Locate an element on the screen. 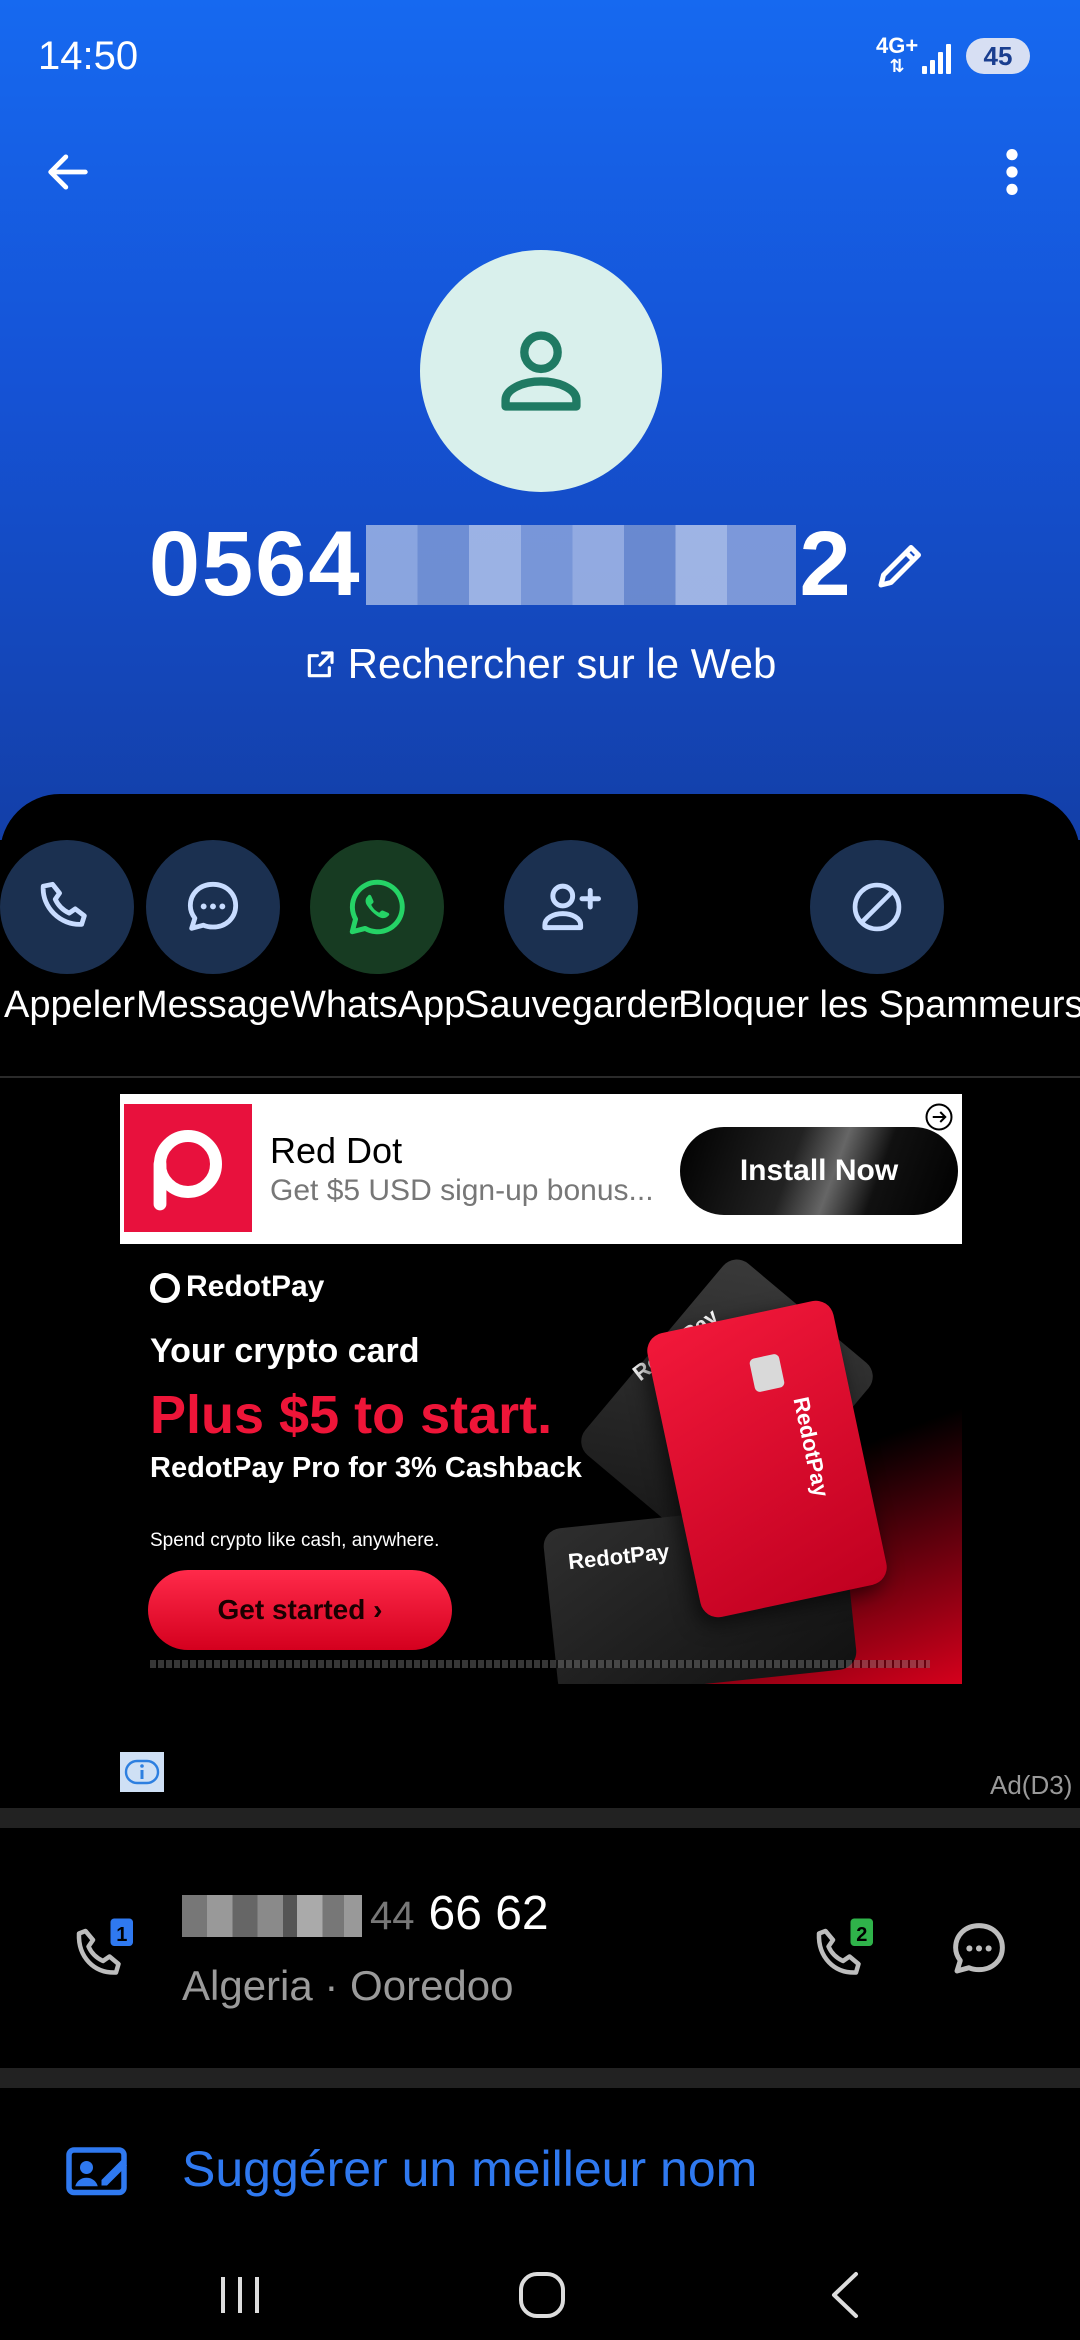 The width and height of the screenshot is (1080, 2340). add-person-icon is located at coordinates (571, 907).